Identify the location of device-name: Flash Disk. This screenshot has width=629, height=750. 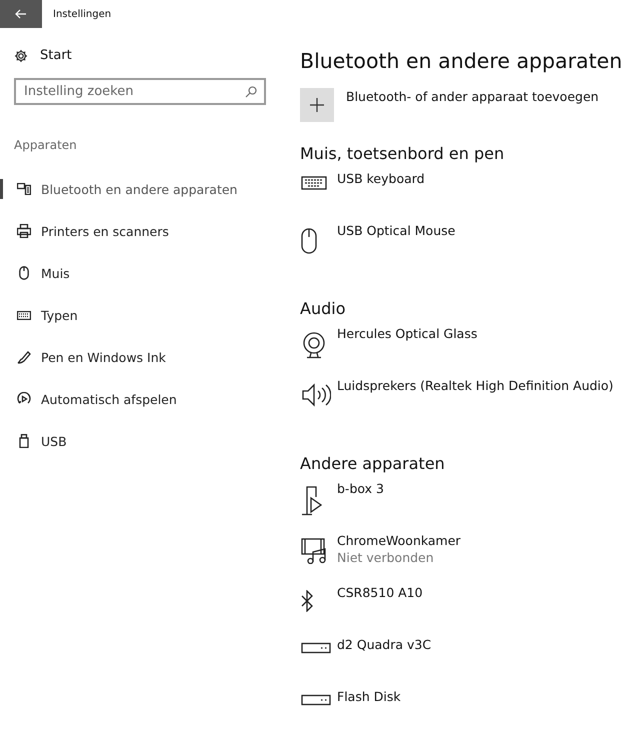
(369, 696).